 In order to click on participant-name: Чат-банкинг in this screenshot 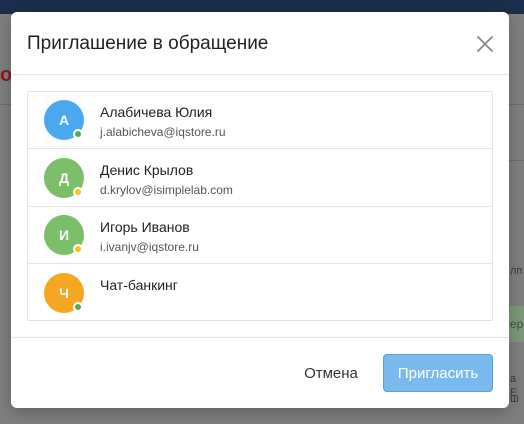, I will do `click(139, 285)`.